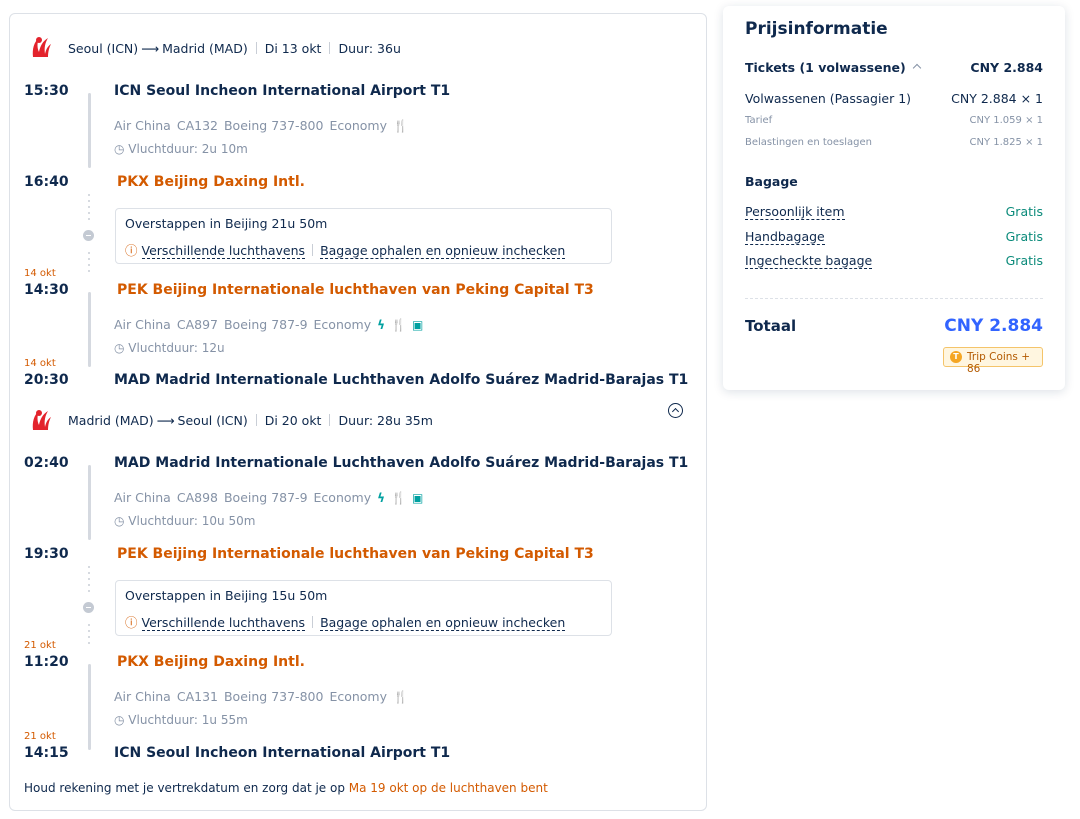  I want to click on stop-time: 11:20, so click(46, 662).